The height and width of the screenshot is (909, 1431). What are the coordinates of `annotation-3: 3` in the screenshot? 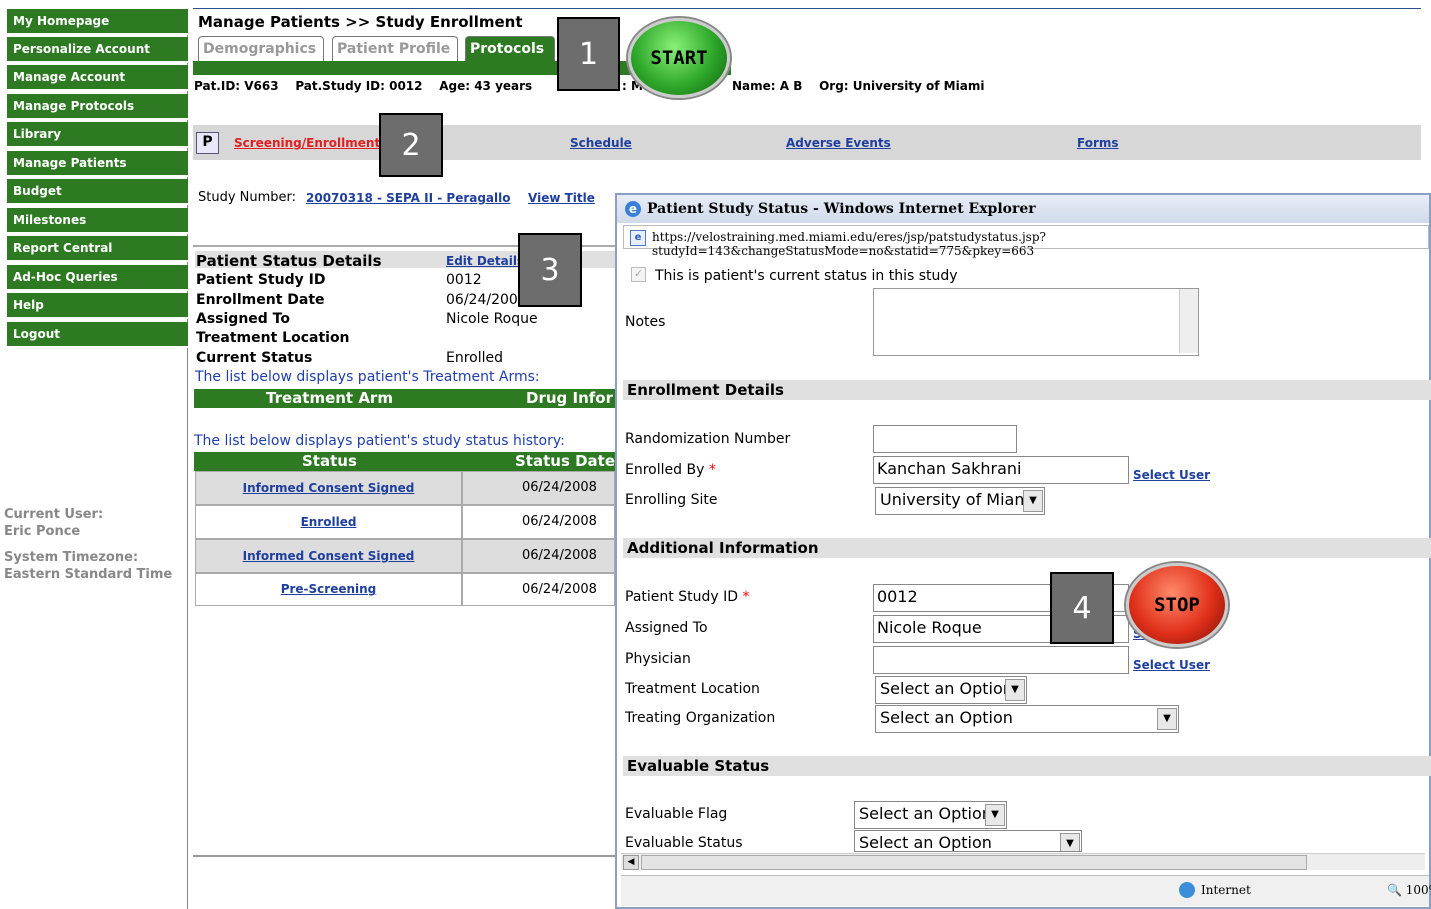 It's located at (550, 270).